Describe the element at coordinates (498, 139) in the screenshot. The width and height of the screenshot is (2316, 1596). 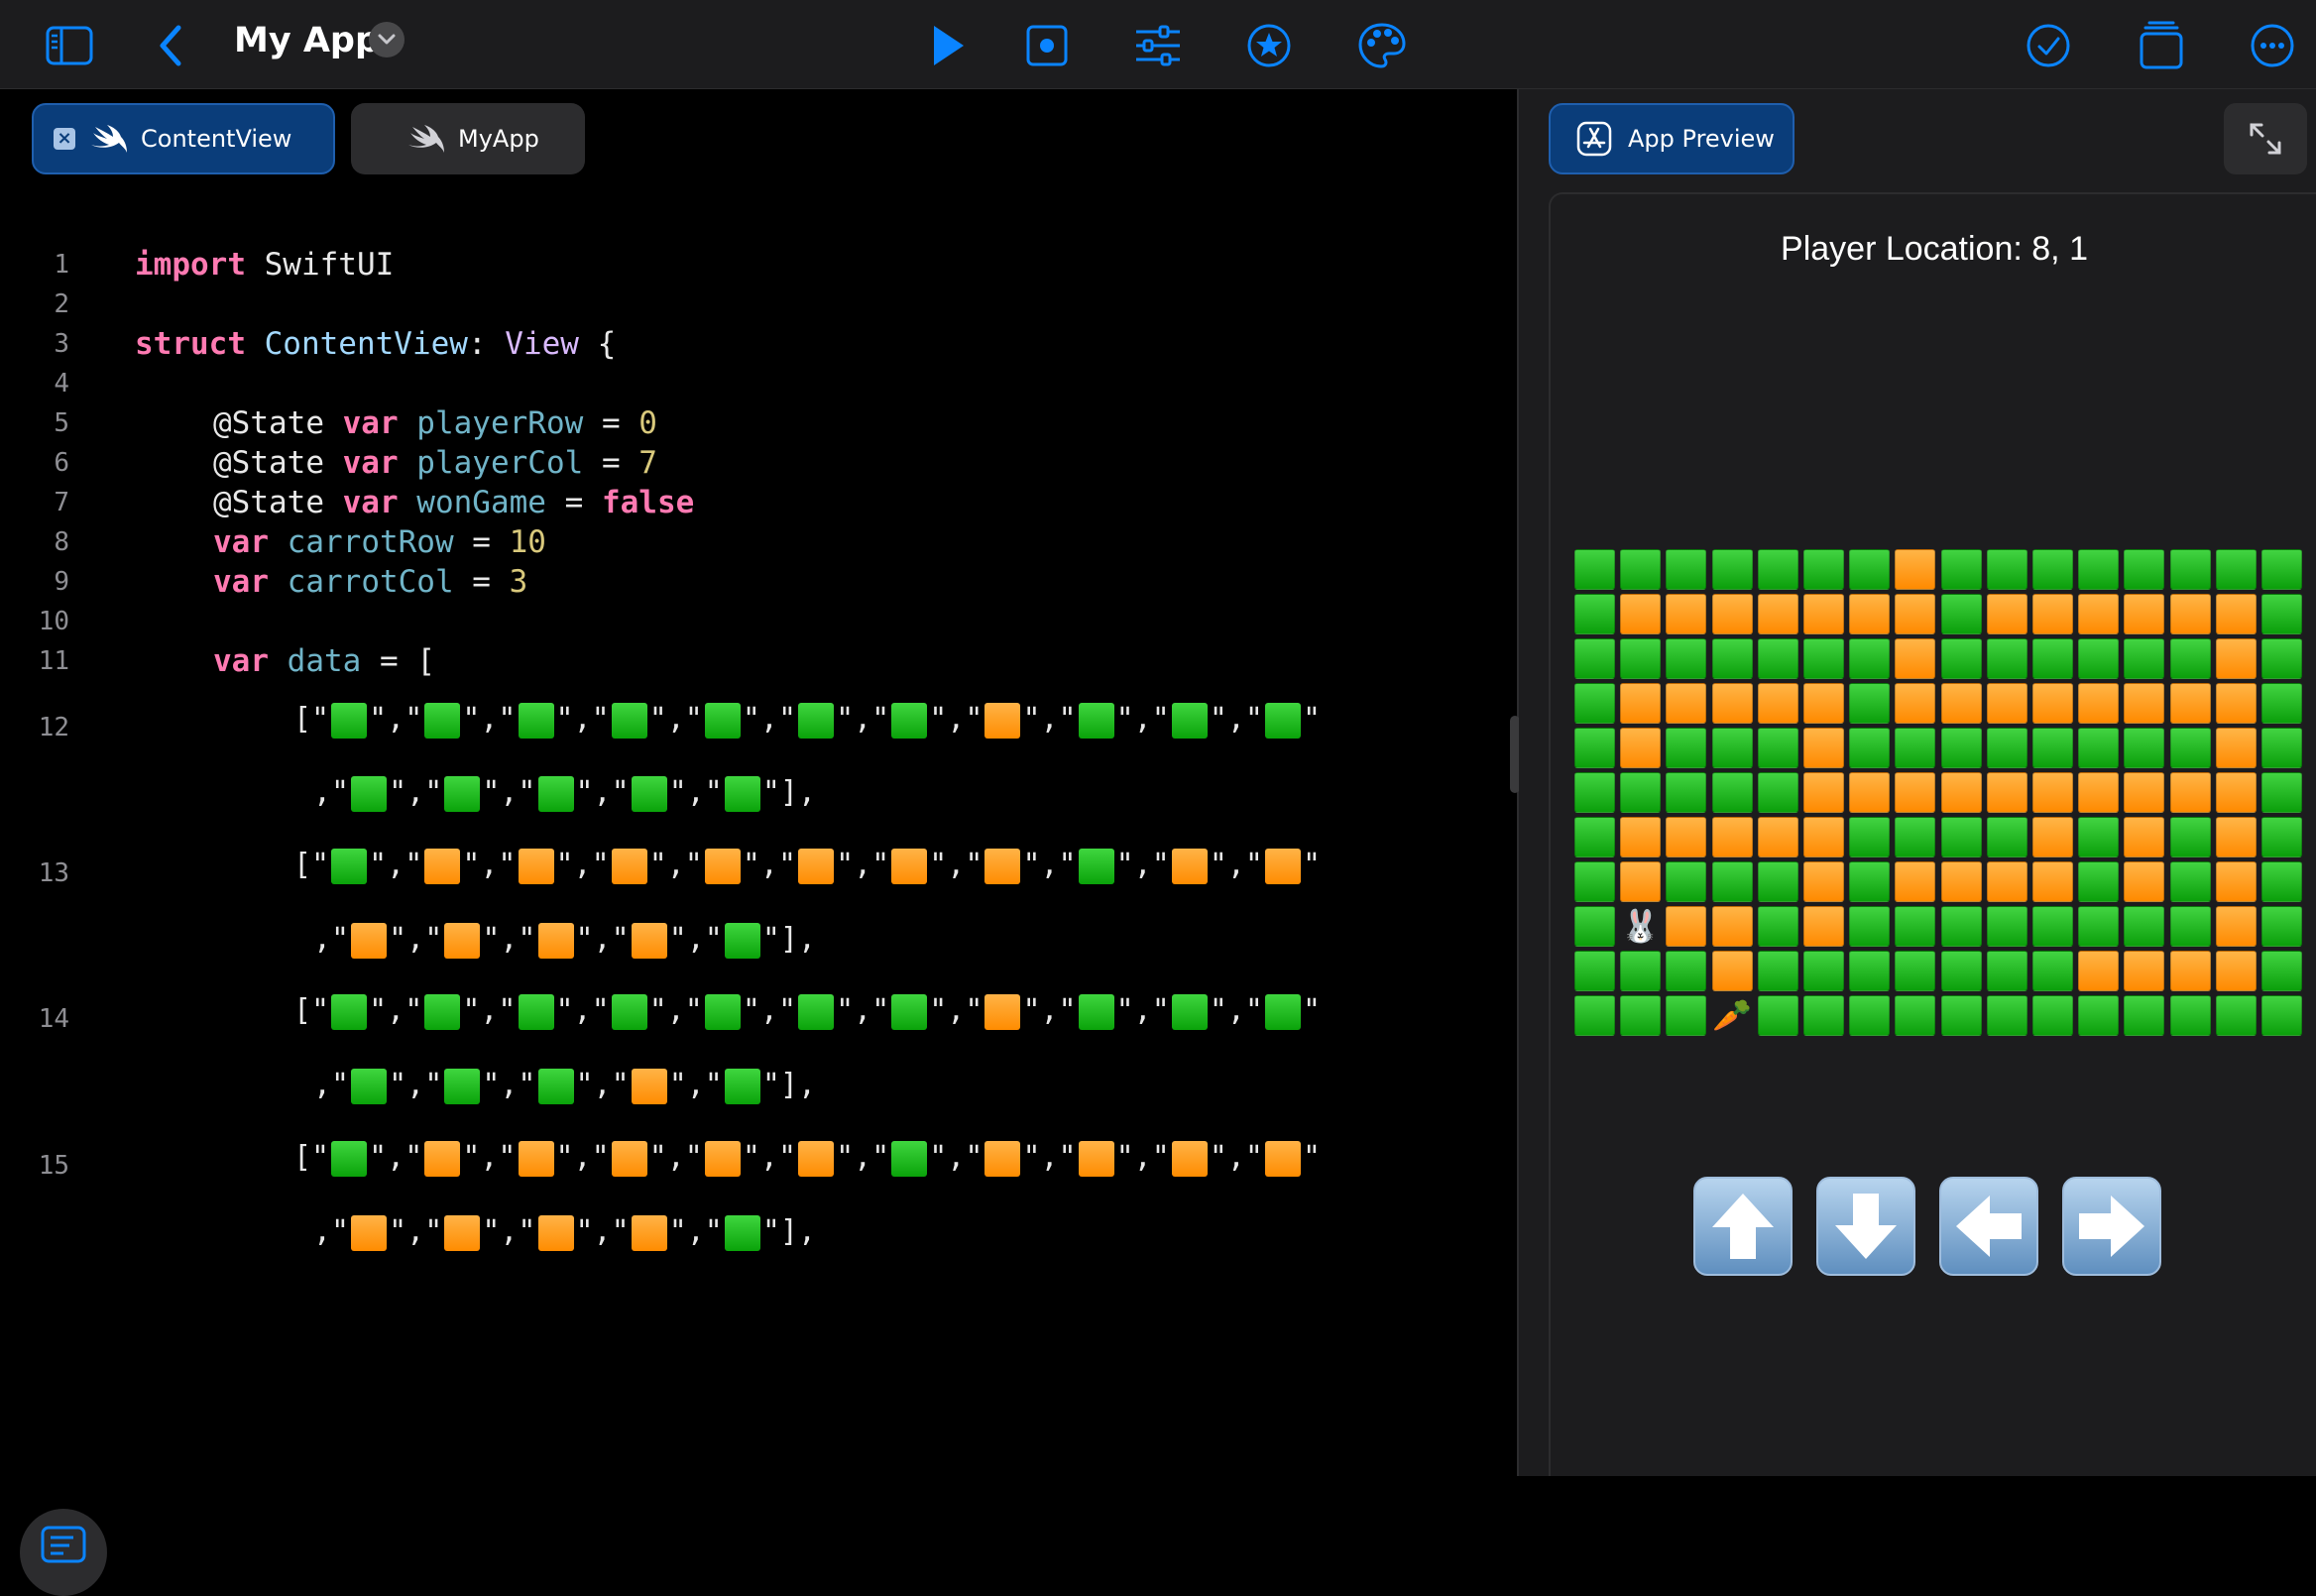
I see `tab-label: MyApp` at that location.